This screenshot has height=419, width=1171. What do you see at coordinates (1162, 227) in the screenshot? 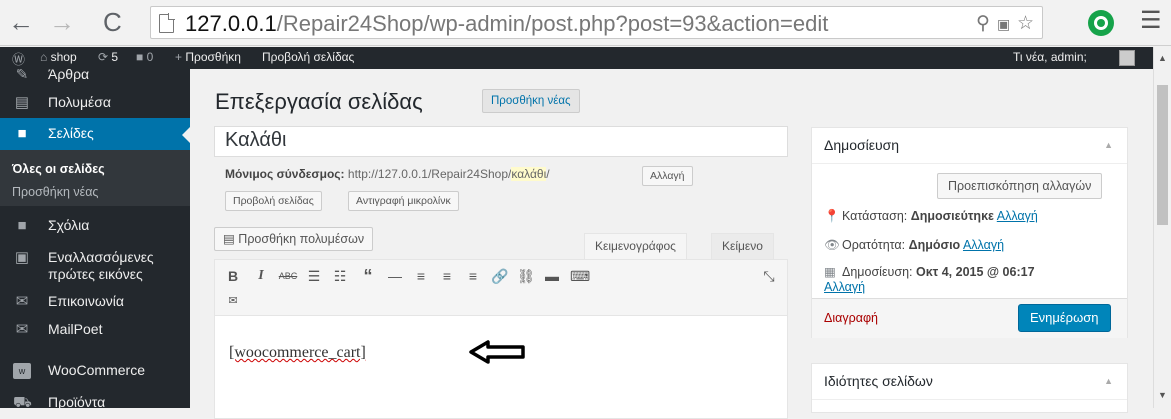
I see `page-scrollbar: ▲ ▼` at bounding box center [1162, 227].